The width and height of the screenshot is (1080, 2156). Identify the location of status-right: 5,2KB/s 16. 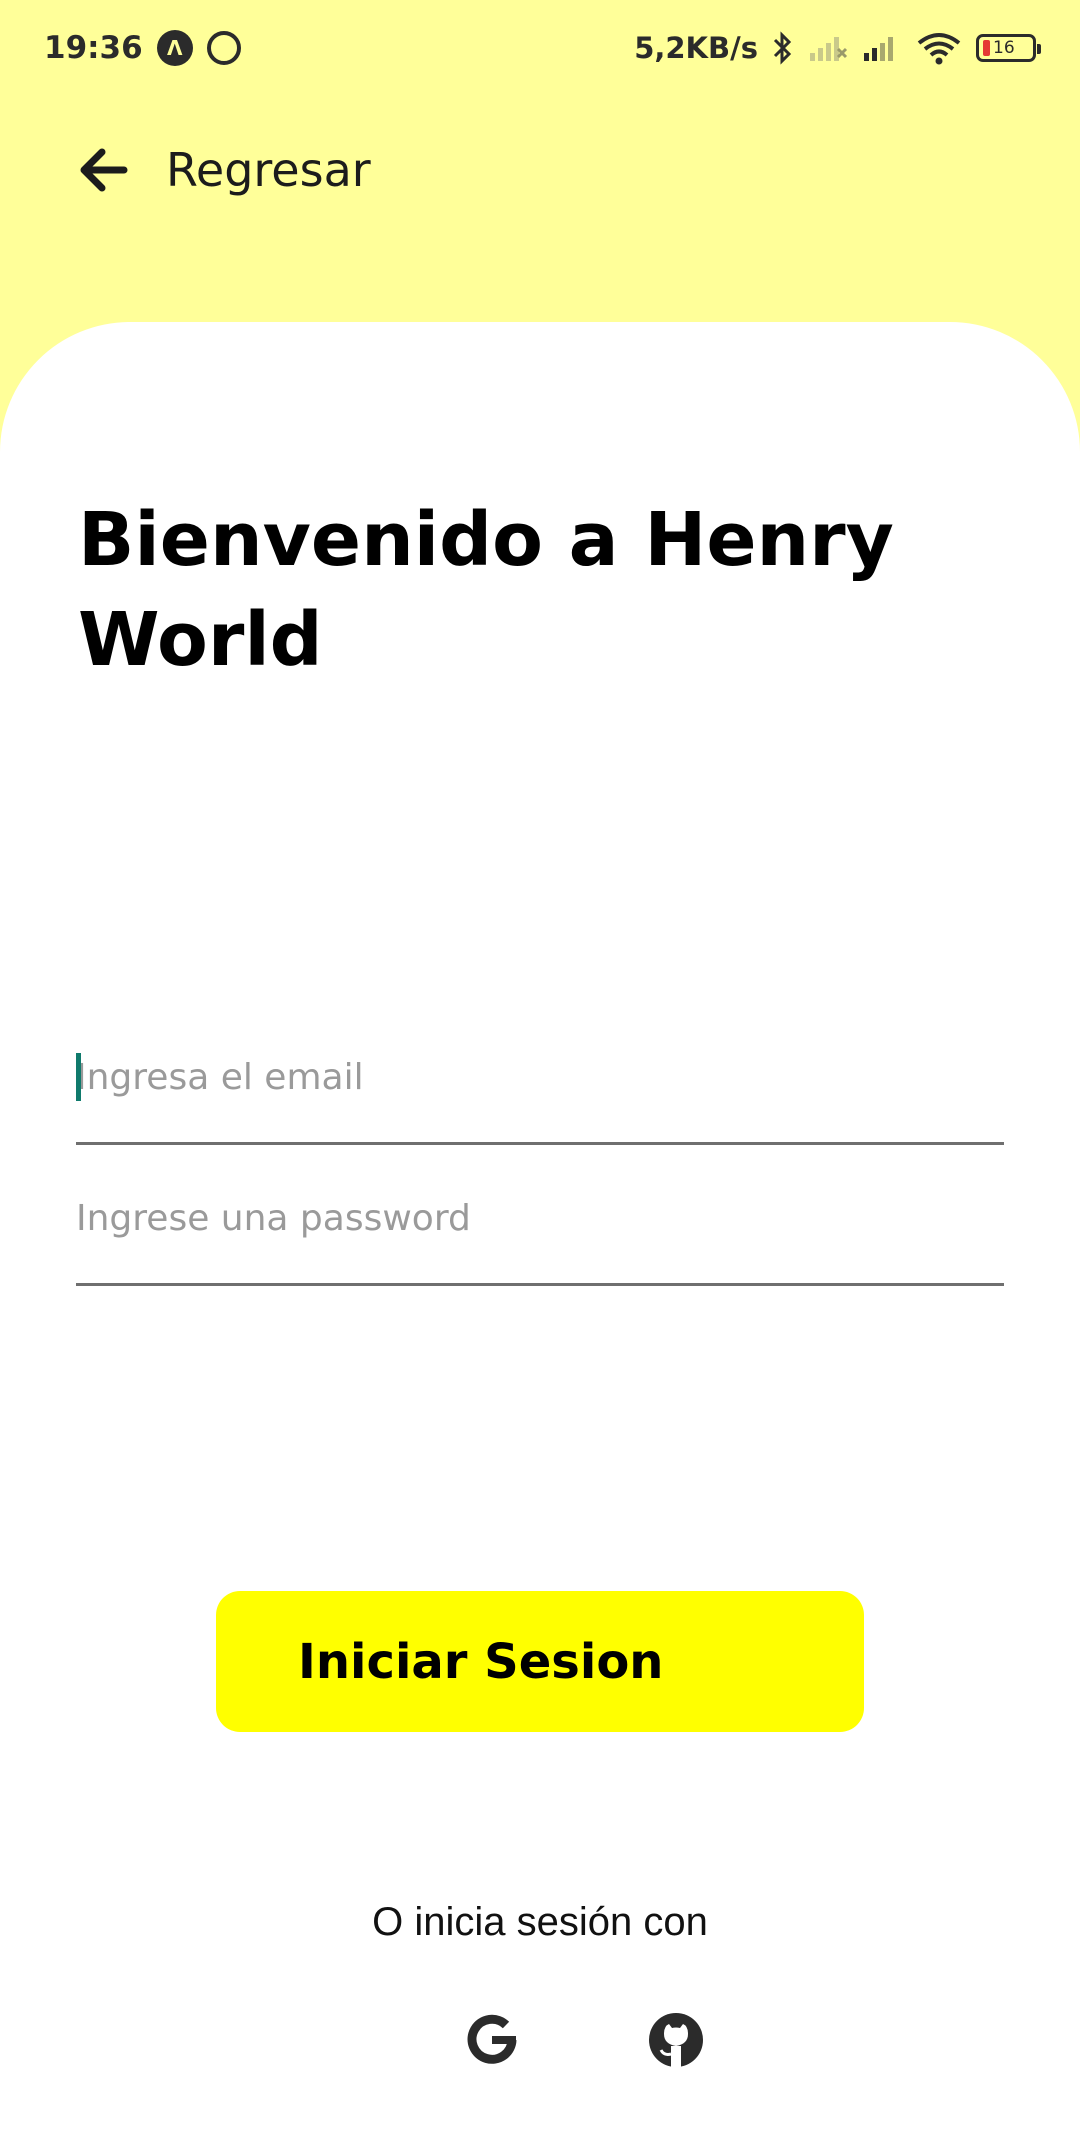
(837, 48).